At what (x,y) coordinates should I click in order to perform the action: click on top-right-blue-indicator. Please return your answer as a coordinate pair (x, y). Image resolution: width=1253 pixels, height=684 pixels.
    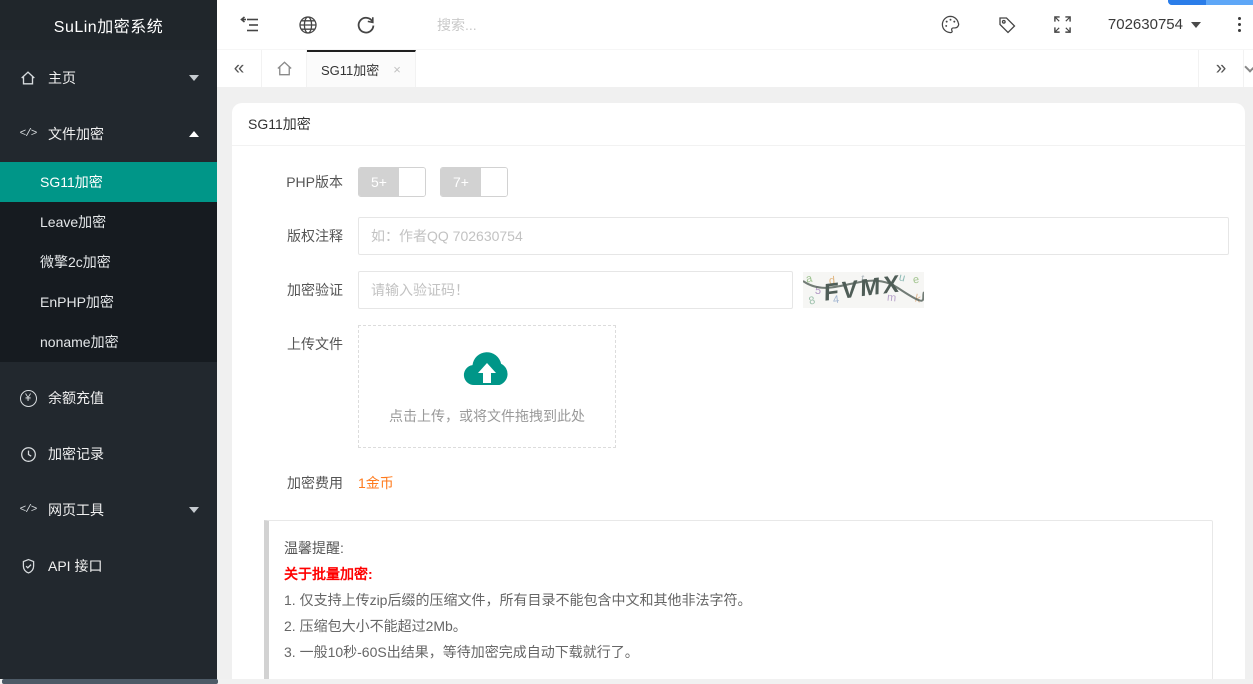
    Looking at the image, I should click on (1210, 2).